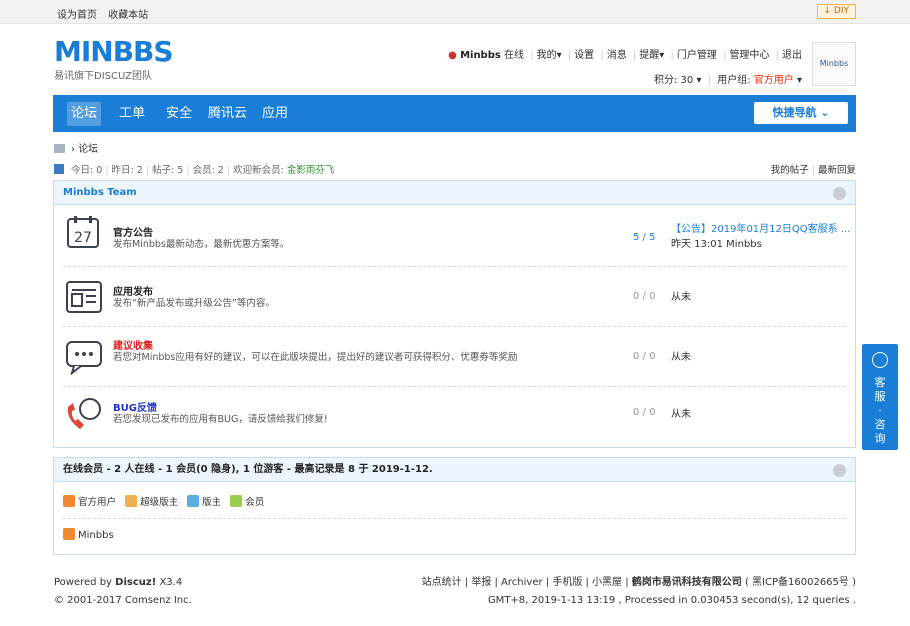 This screenshot has width=910, height=626. What do you see at coordinates (194, 303) in the screenshot?
I see `forum-desc: 发布“新产品发布或升级公告”等内容。` at bounding box center [194, 303].